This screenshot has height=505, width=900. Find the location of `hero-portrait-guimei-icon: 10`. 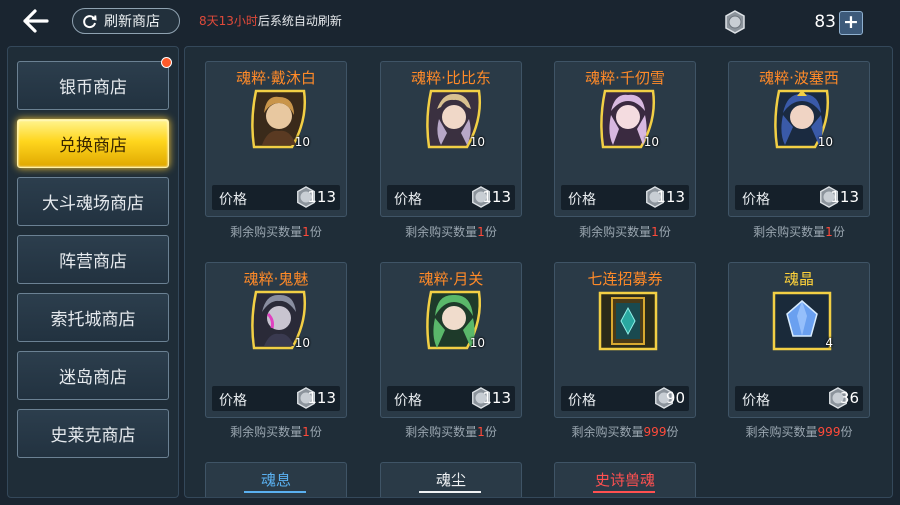

hero-portrait-guimei-icon: 10 is located at coordinates (279, 321).